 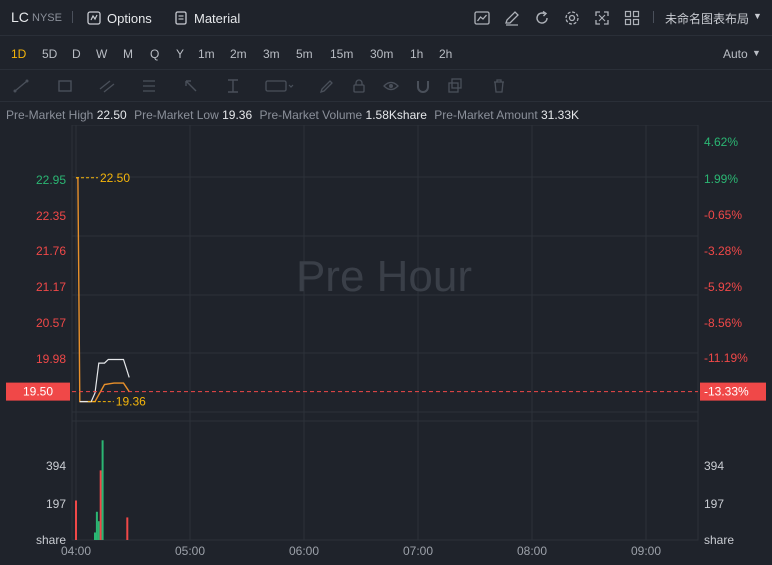 I want to click on lock-icon, so click(x=359, y=86).